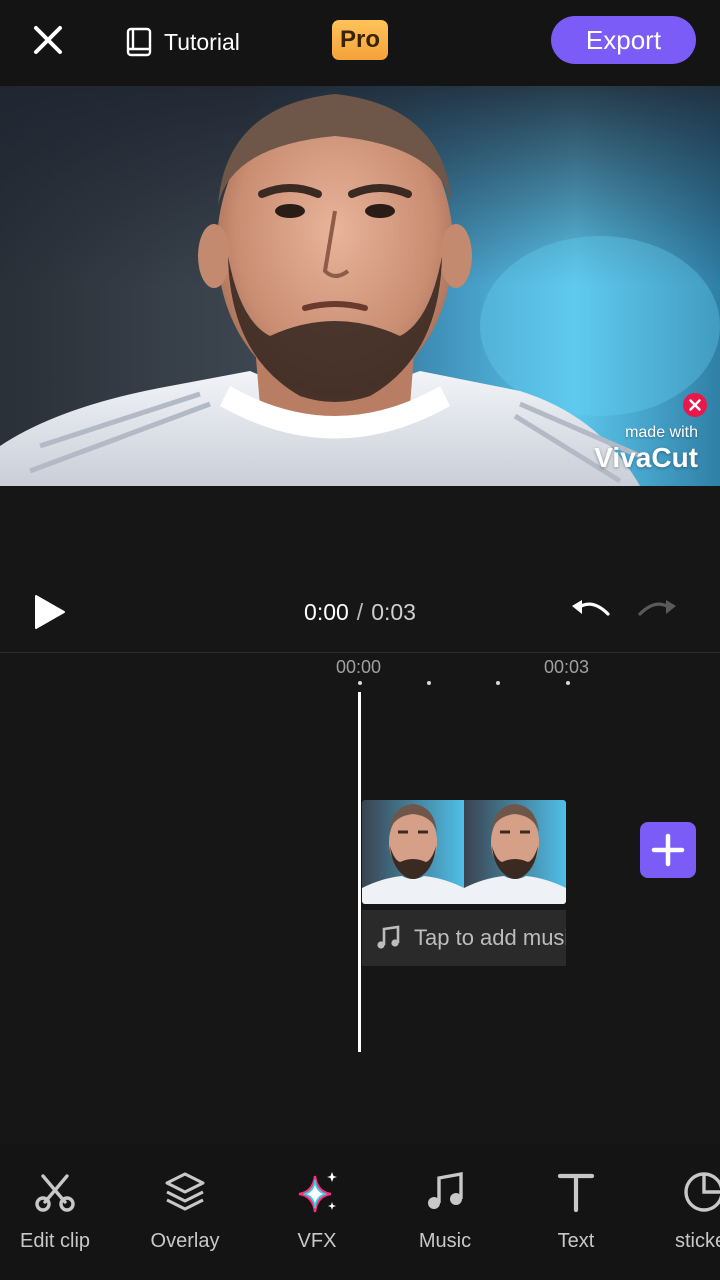 This screenshot has width=720, height=1280. What do you see at coordinates (55, 1241) in the screenshot?
I see `tool-label: Edit clip` at bounding box center [55, 1241].